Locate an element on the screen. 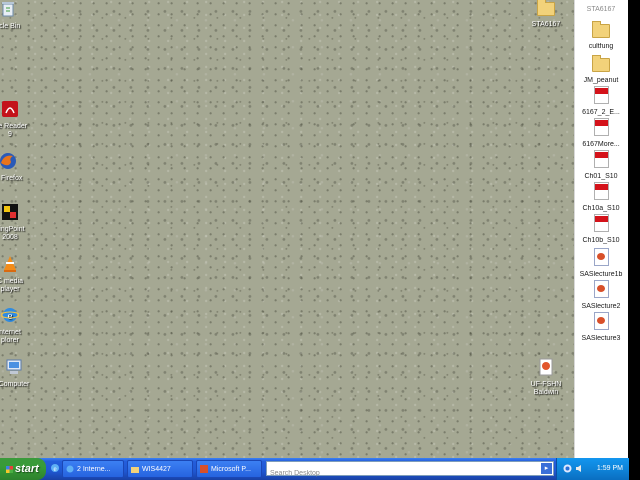  adobe-reader-icon is located at coordinates (10, 109).